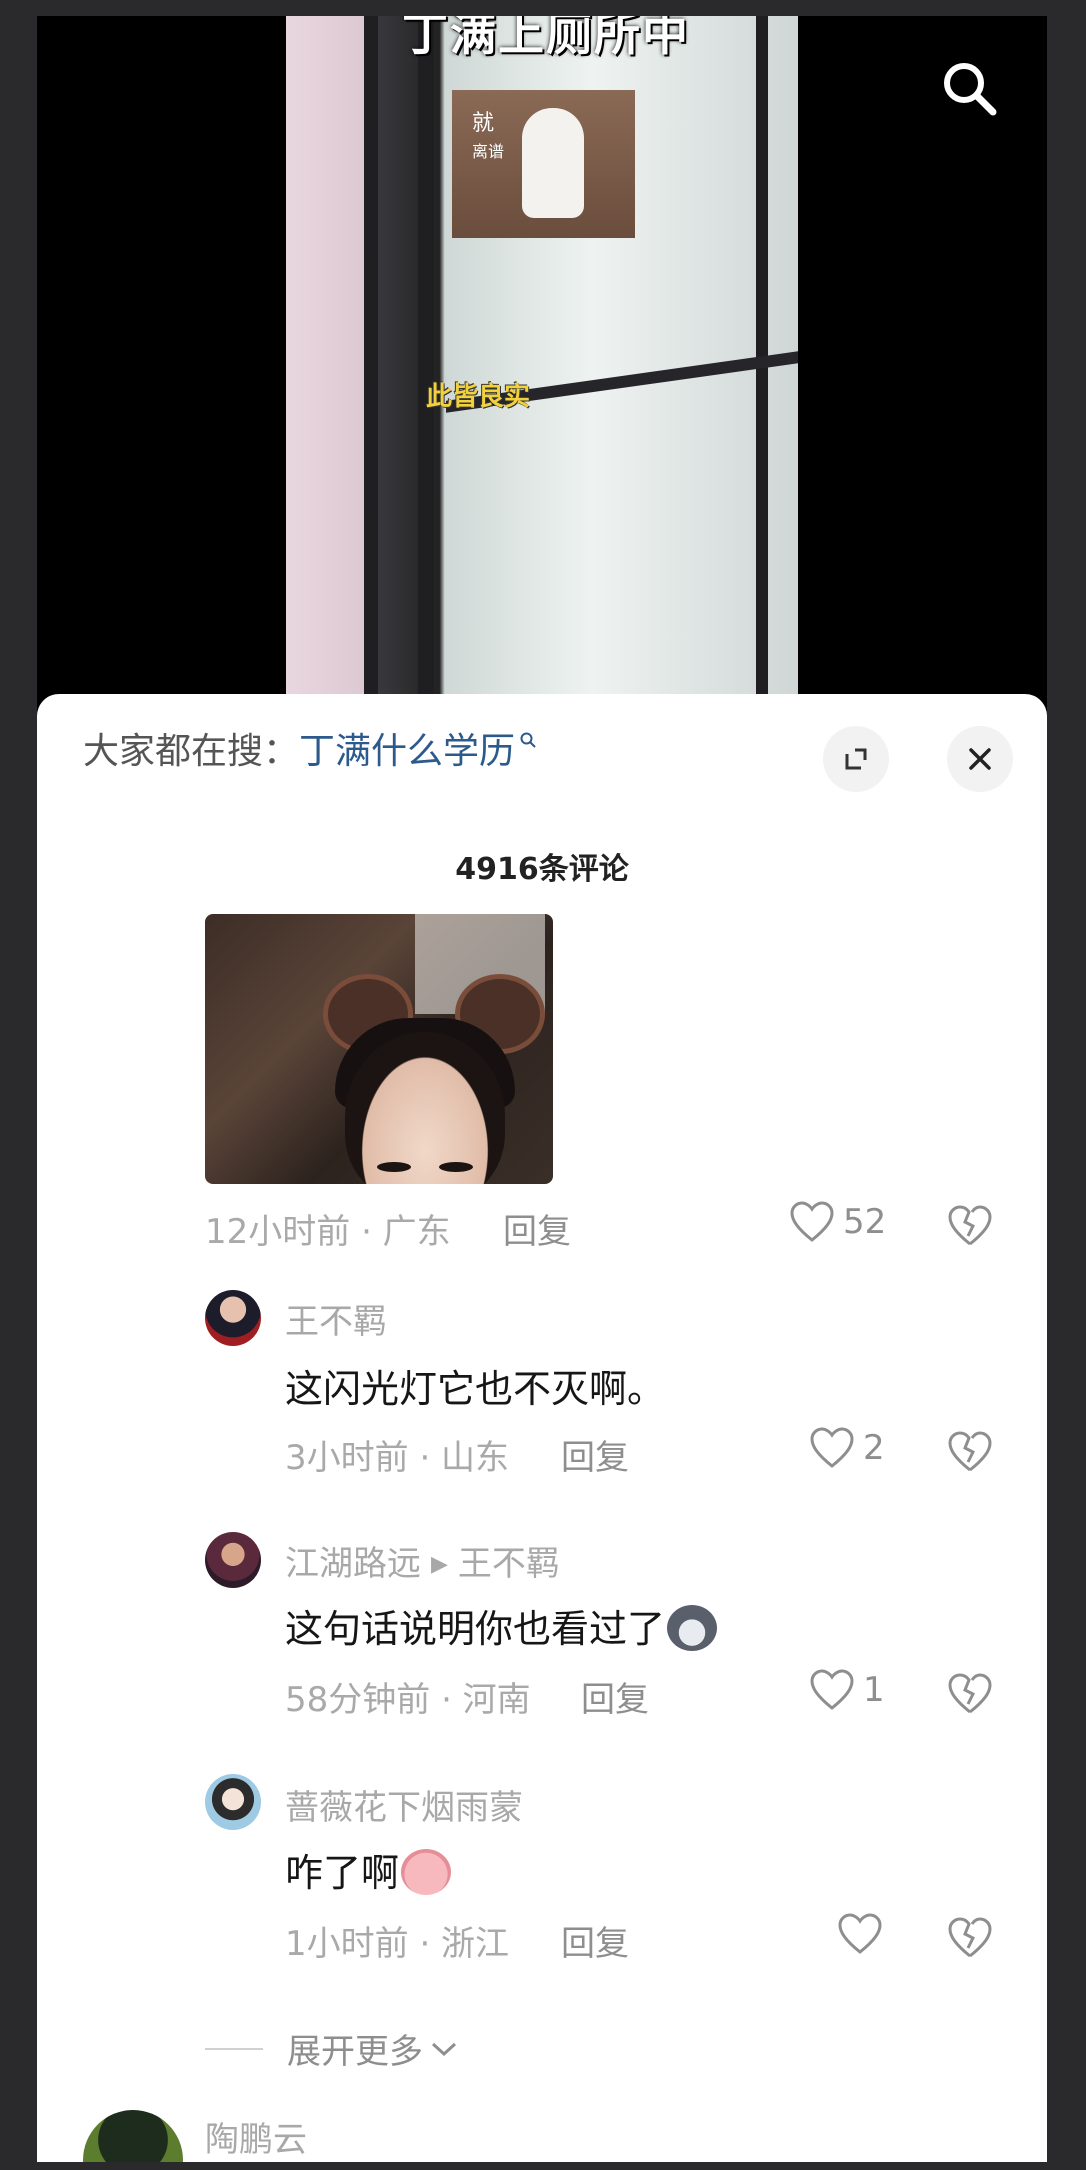  What do you see at coordinates (478, 397) in the screenshot?
I see `video-subtitle: 此皆良实` at bounding box center [478, 397].